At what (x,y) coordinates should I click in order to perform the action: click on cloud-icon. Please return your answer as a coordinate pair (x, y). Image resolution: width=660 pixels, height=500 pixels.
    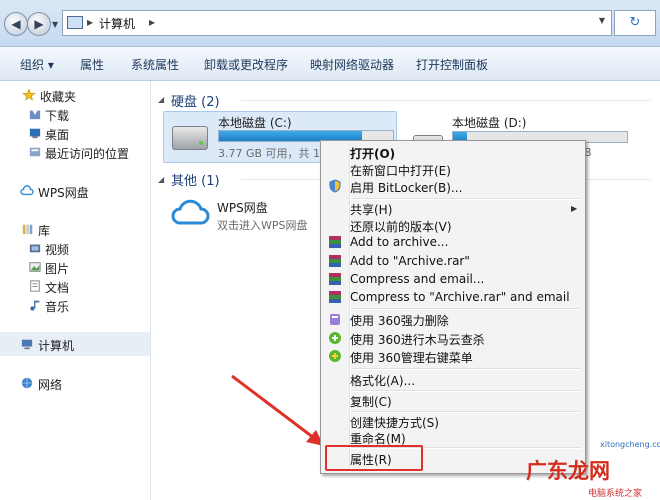
    Looking at the image, I should click on (27, 190).